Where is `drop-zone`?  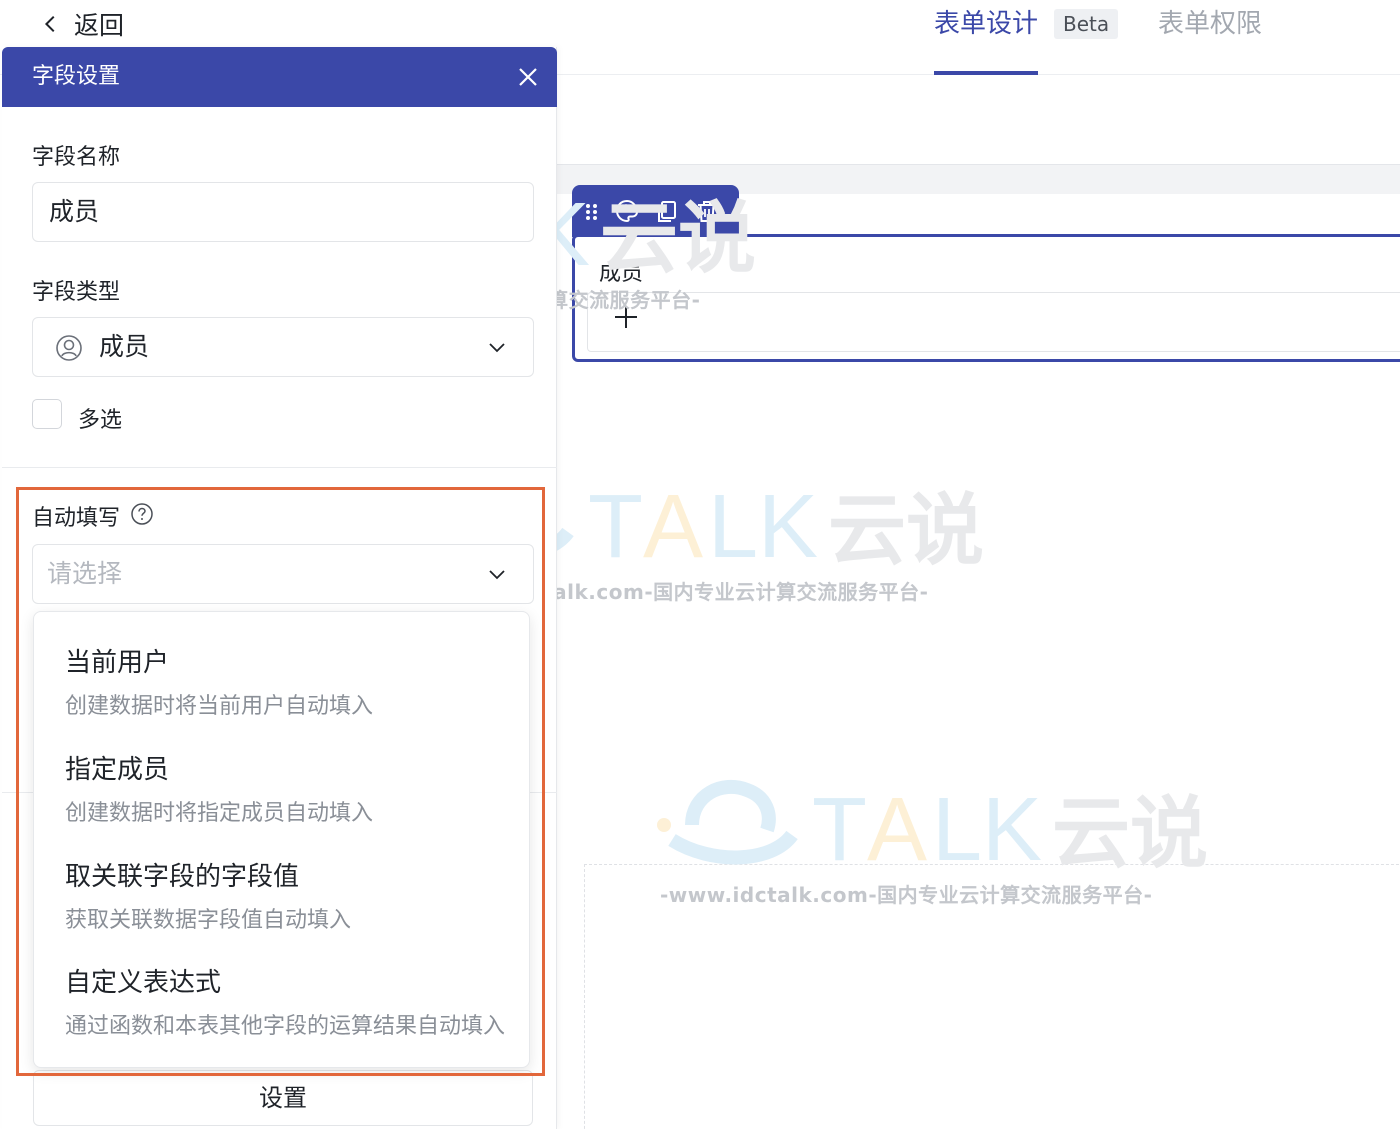 drop-zone is located at coordinates (992, 996).